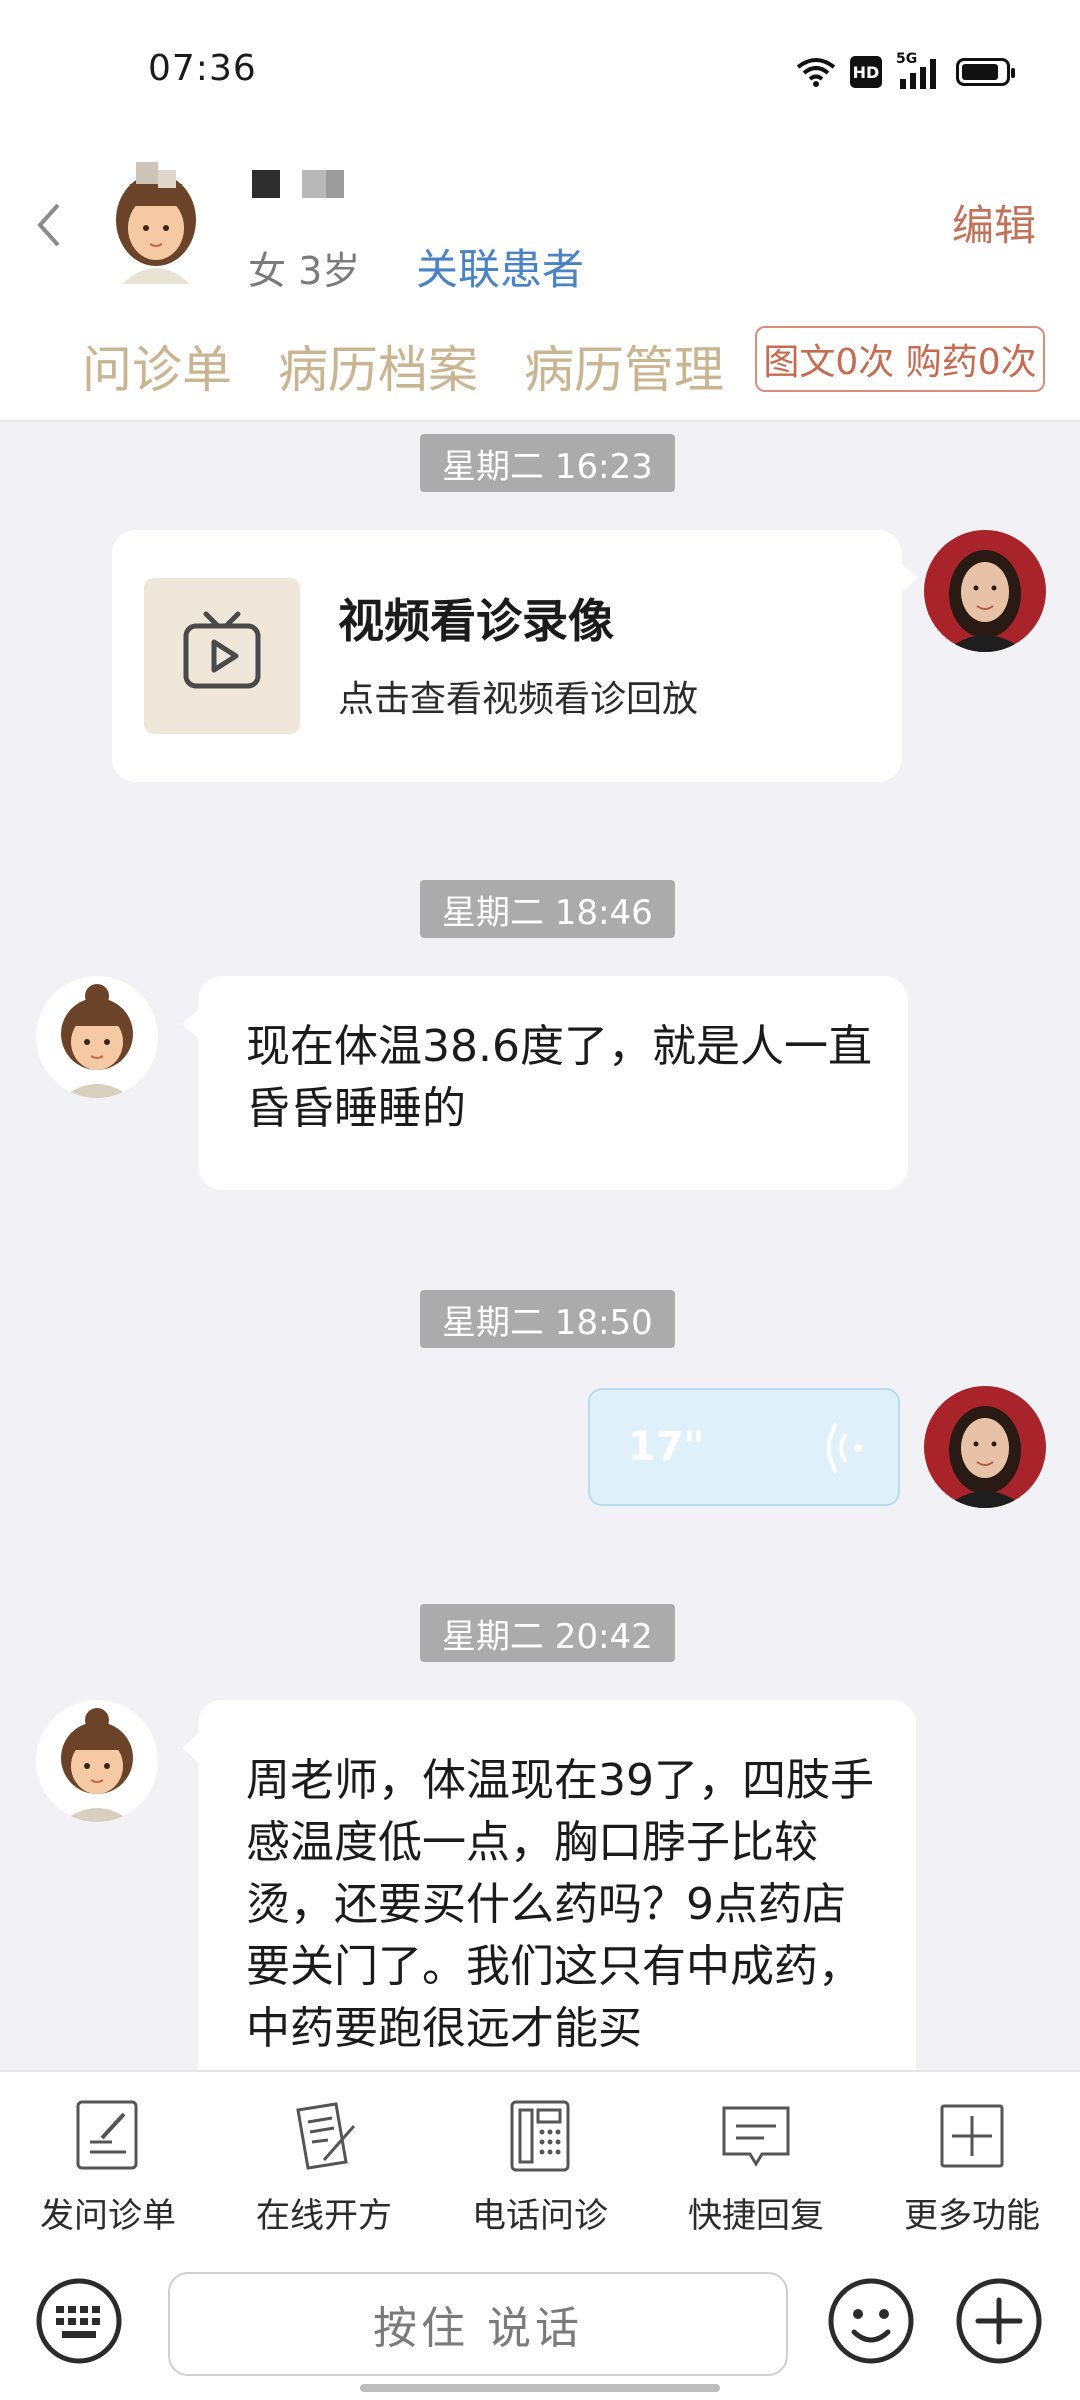 This screenshot has width=1080, height=2400. Describe the element at coordinates (547, 909) in the screenshot. I see `message-time: 星期二 18:46` at that location.